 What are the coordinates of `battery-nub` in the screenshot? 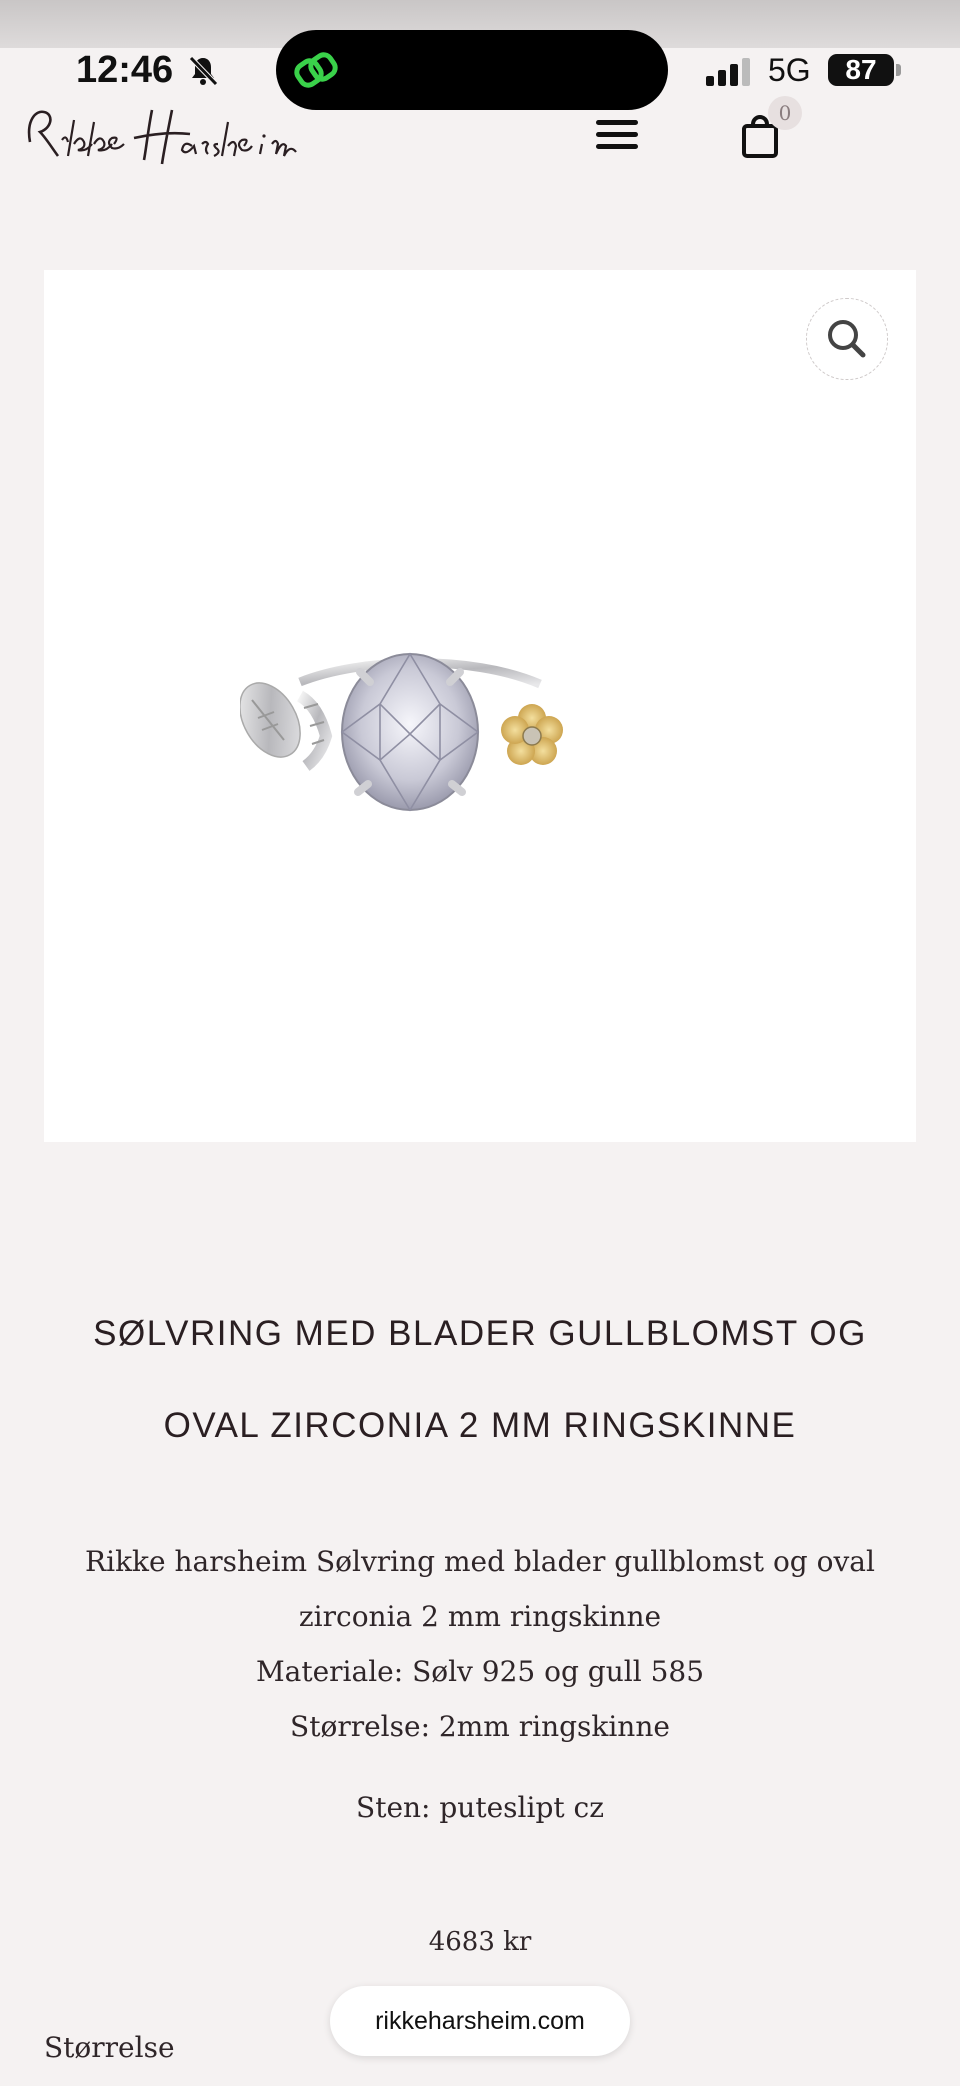 It's located at (898, 70).